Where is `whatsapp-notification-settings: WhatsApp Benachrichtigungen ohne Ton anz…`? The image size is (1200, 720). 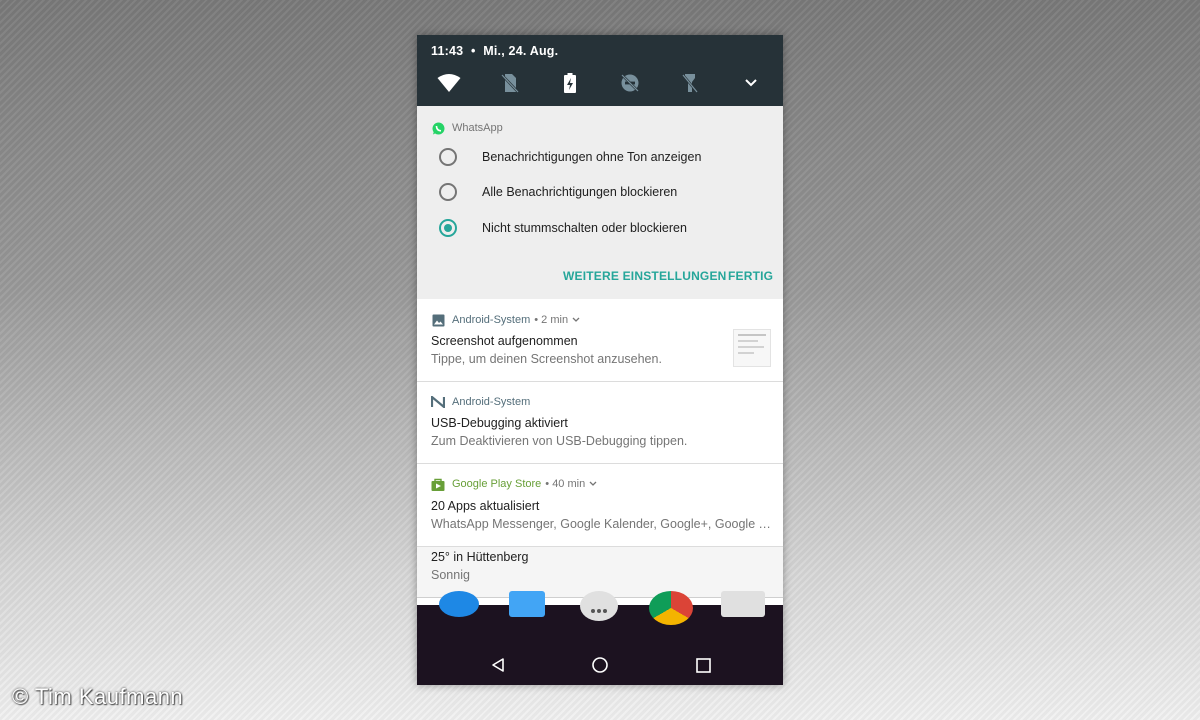
whatsapp-notification-settings: WhatsApp Benachrichtigungen ohne Ton anz… is located at coordinates (600, 202).